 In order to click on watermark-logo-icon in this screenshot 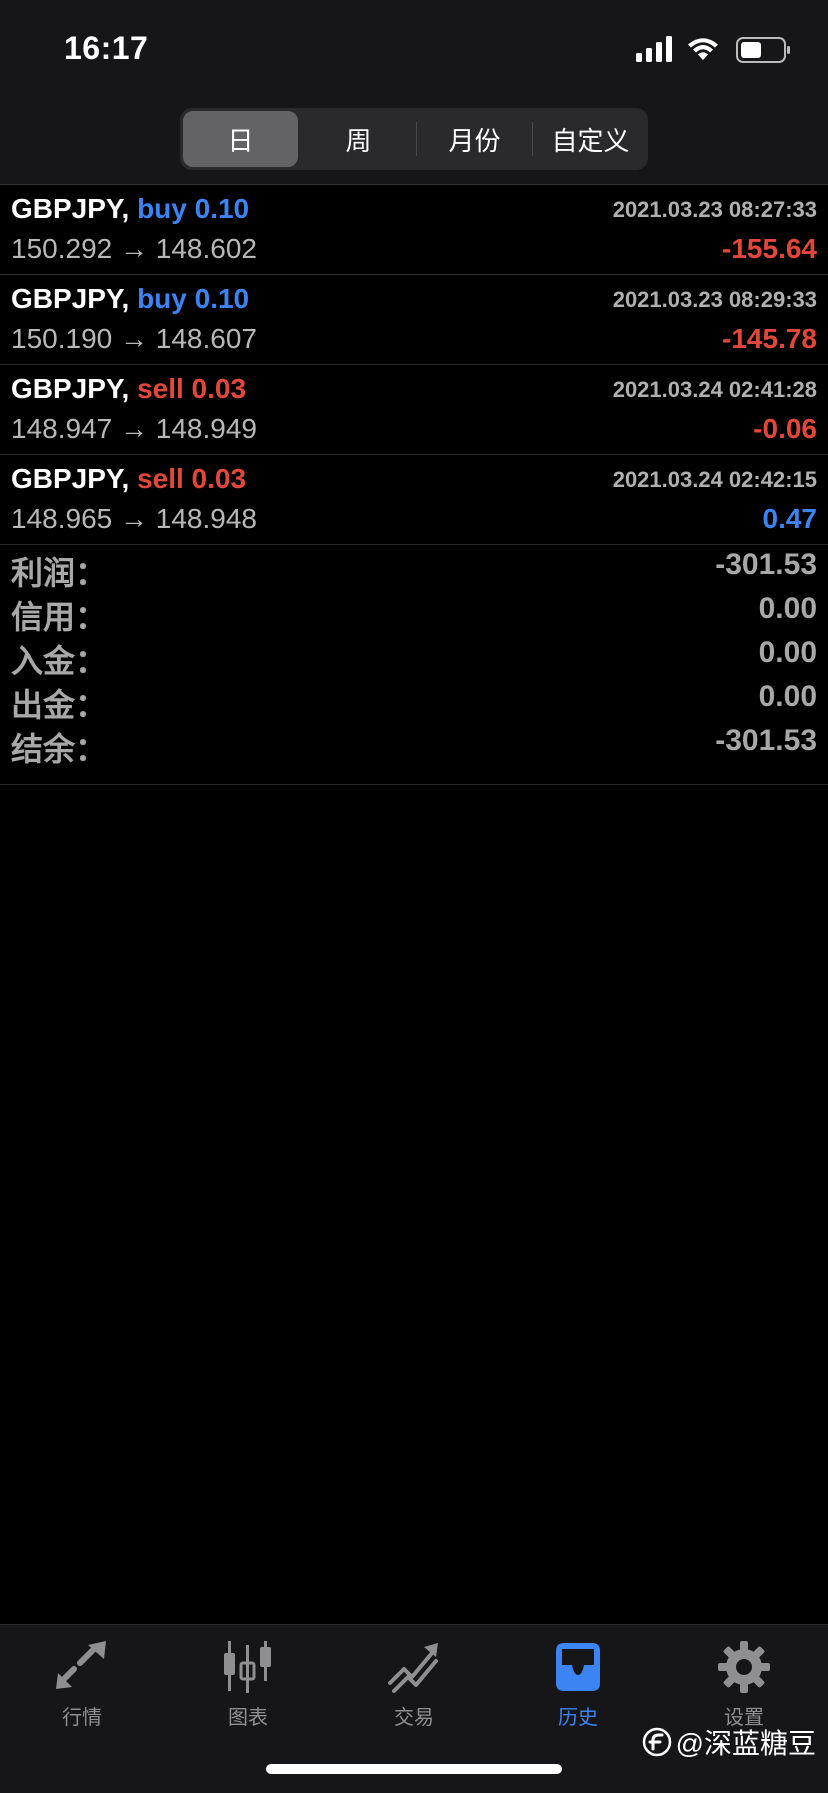, I will do `click(656, 1742)`.